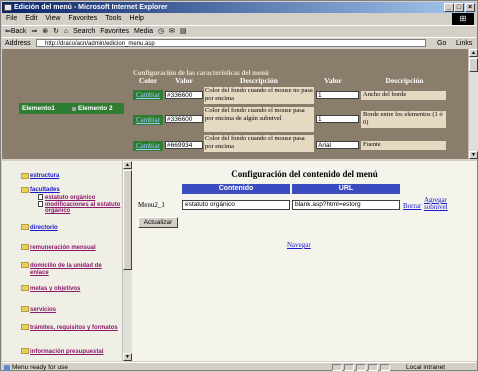  What do you see at coordinates (84, 31) in the screenshot?
I see `search-button: Search` at bounding box center [84, 31].